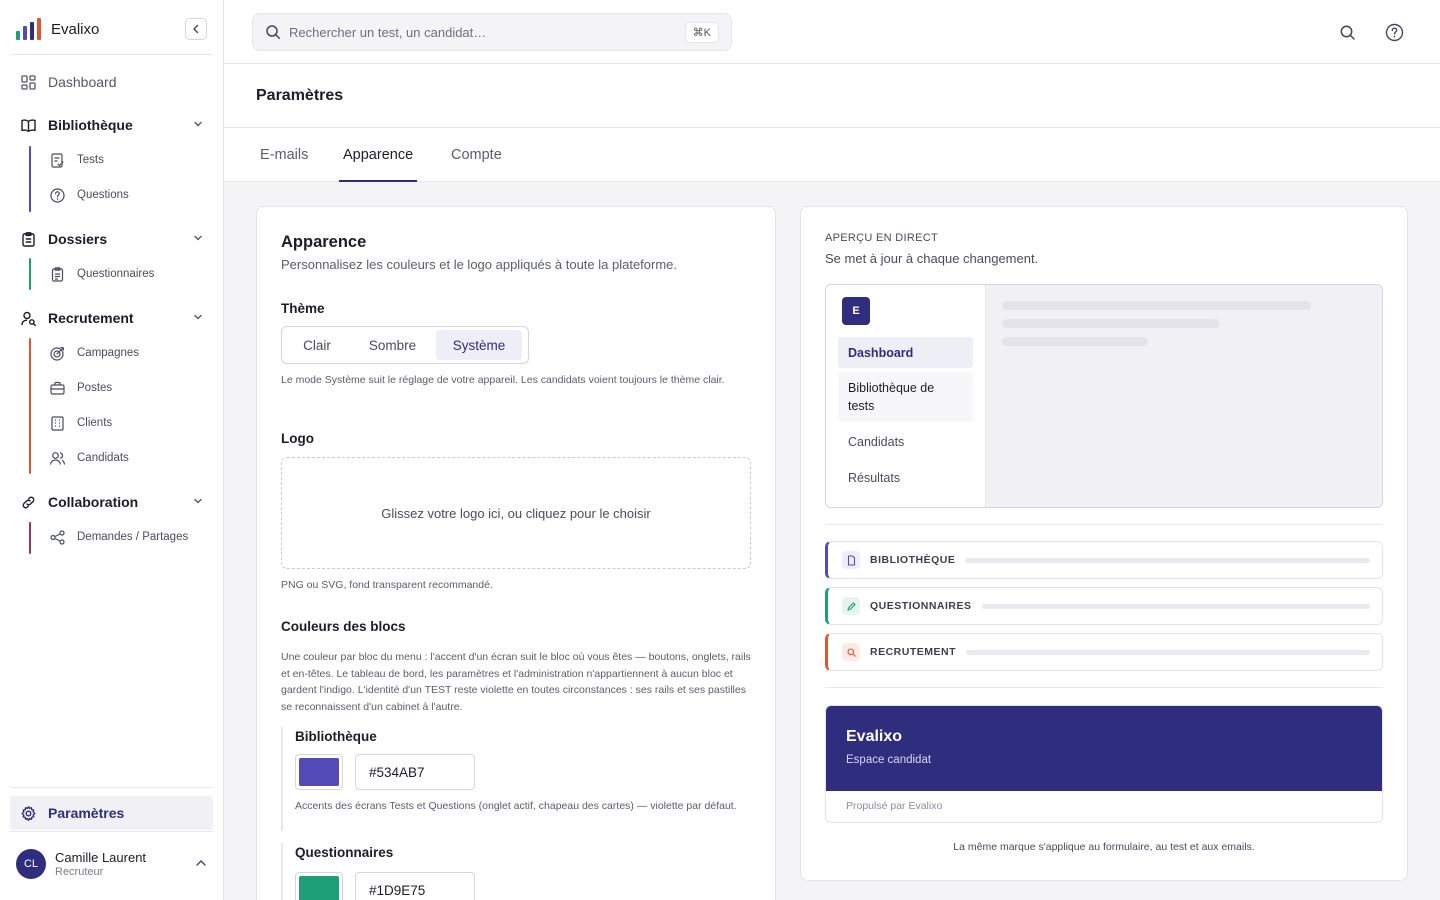 The width and height of the screenshot is (1440, 900). What do you see at coordinates (108, 353) in the screenshot?
I see `sidebar-item-label: Campagnes` at bounding box center [108, 353].